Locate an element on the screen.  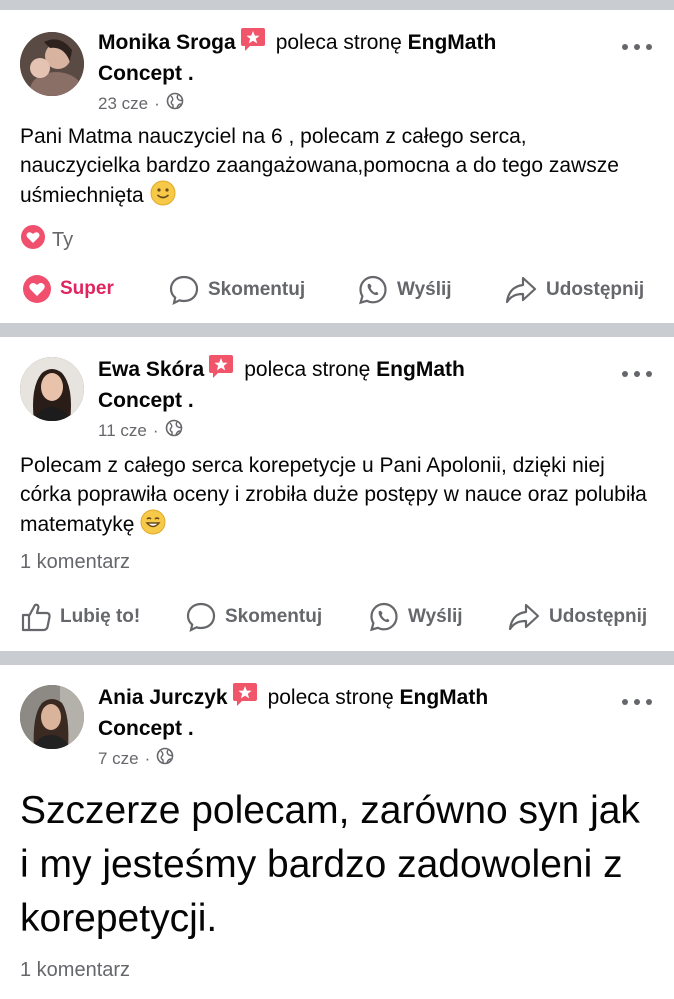
love-button: Super is located at coordinates (68, 289).